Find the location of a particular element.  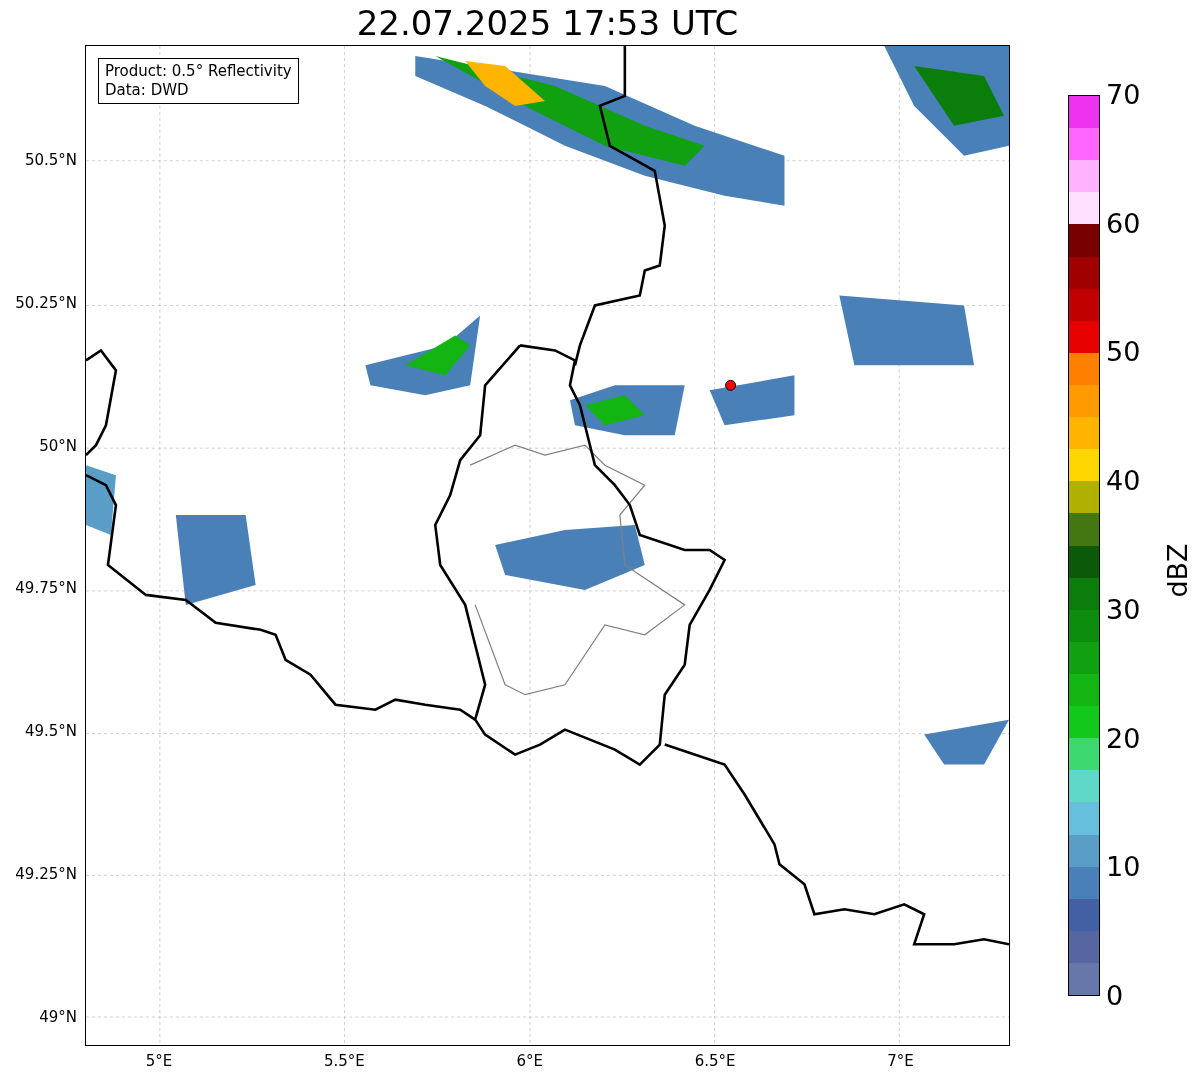

legend-text: Data: DWD is located at coordinates (147, 90).